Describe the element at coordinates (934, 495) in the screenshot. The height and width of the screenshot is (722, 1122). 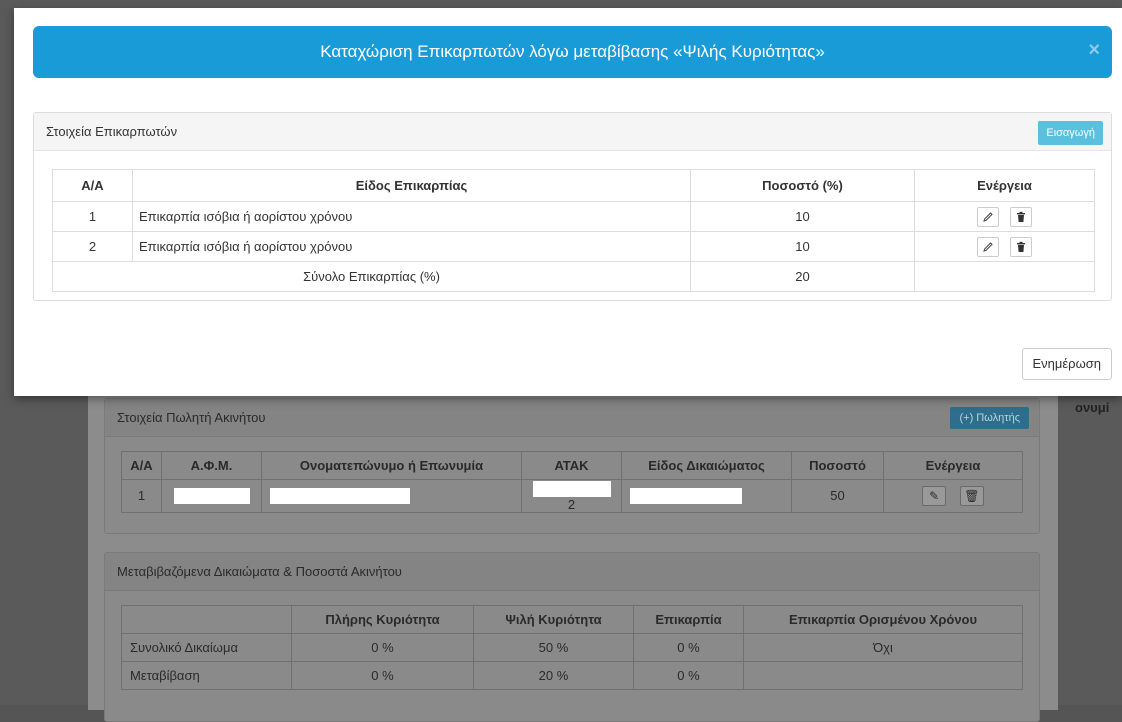
I see `pencil-icon: ✎` at that location.